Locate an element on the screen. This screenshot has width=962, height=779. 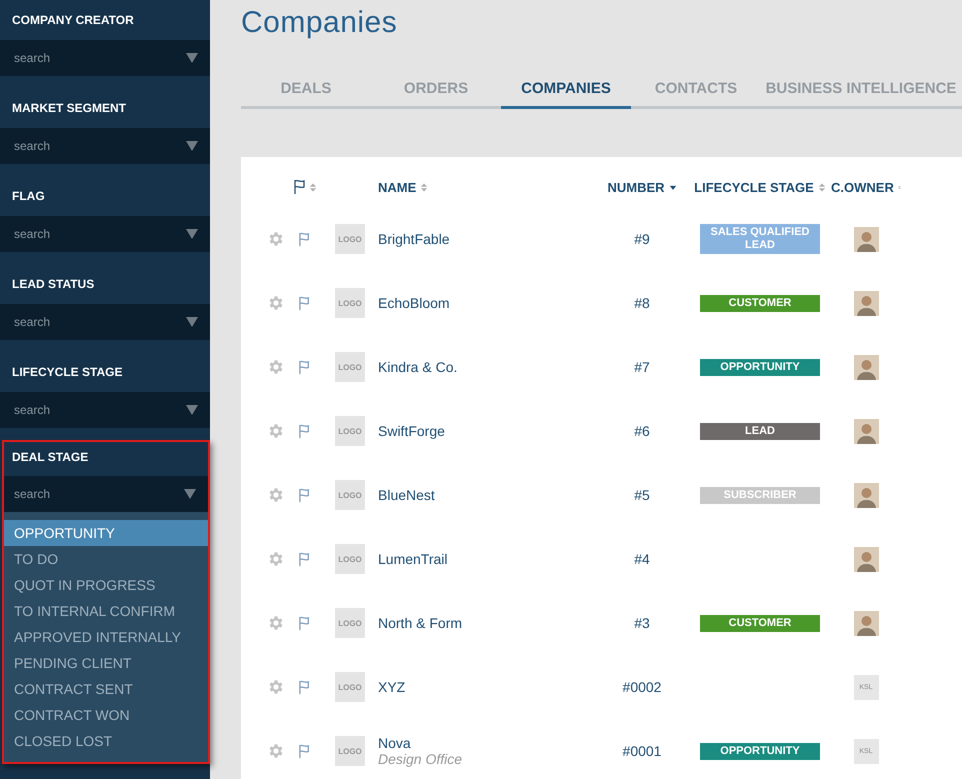
company-name: SwiftForge is located at coordinates (480, 431).